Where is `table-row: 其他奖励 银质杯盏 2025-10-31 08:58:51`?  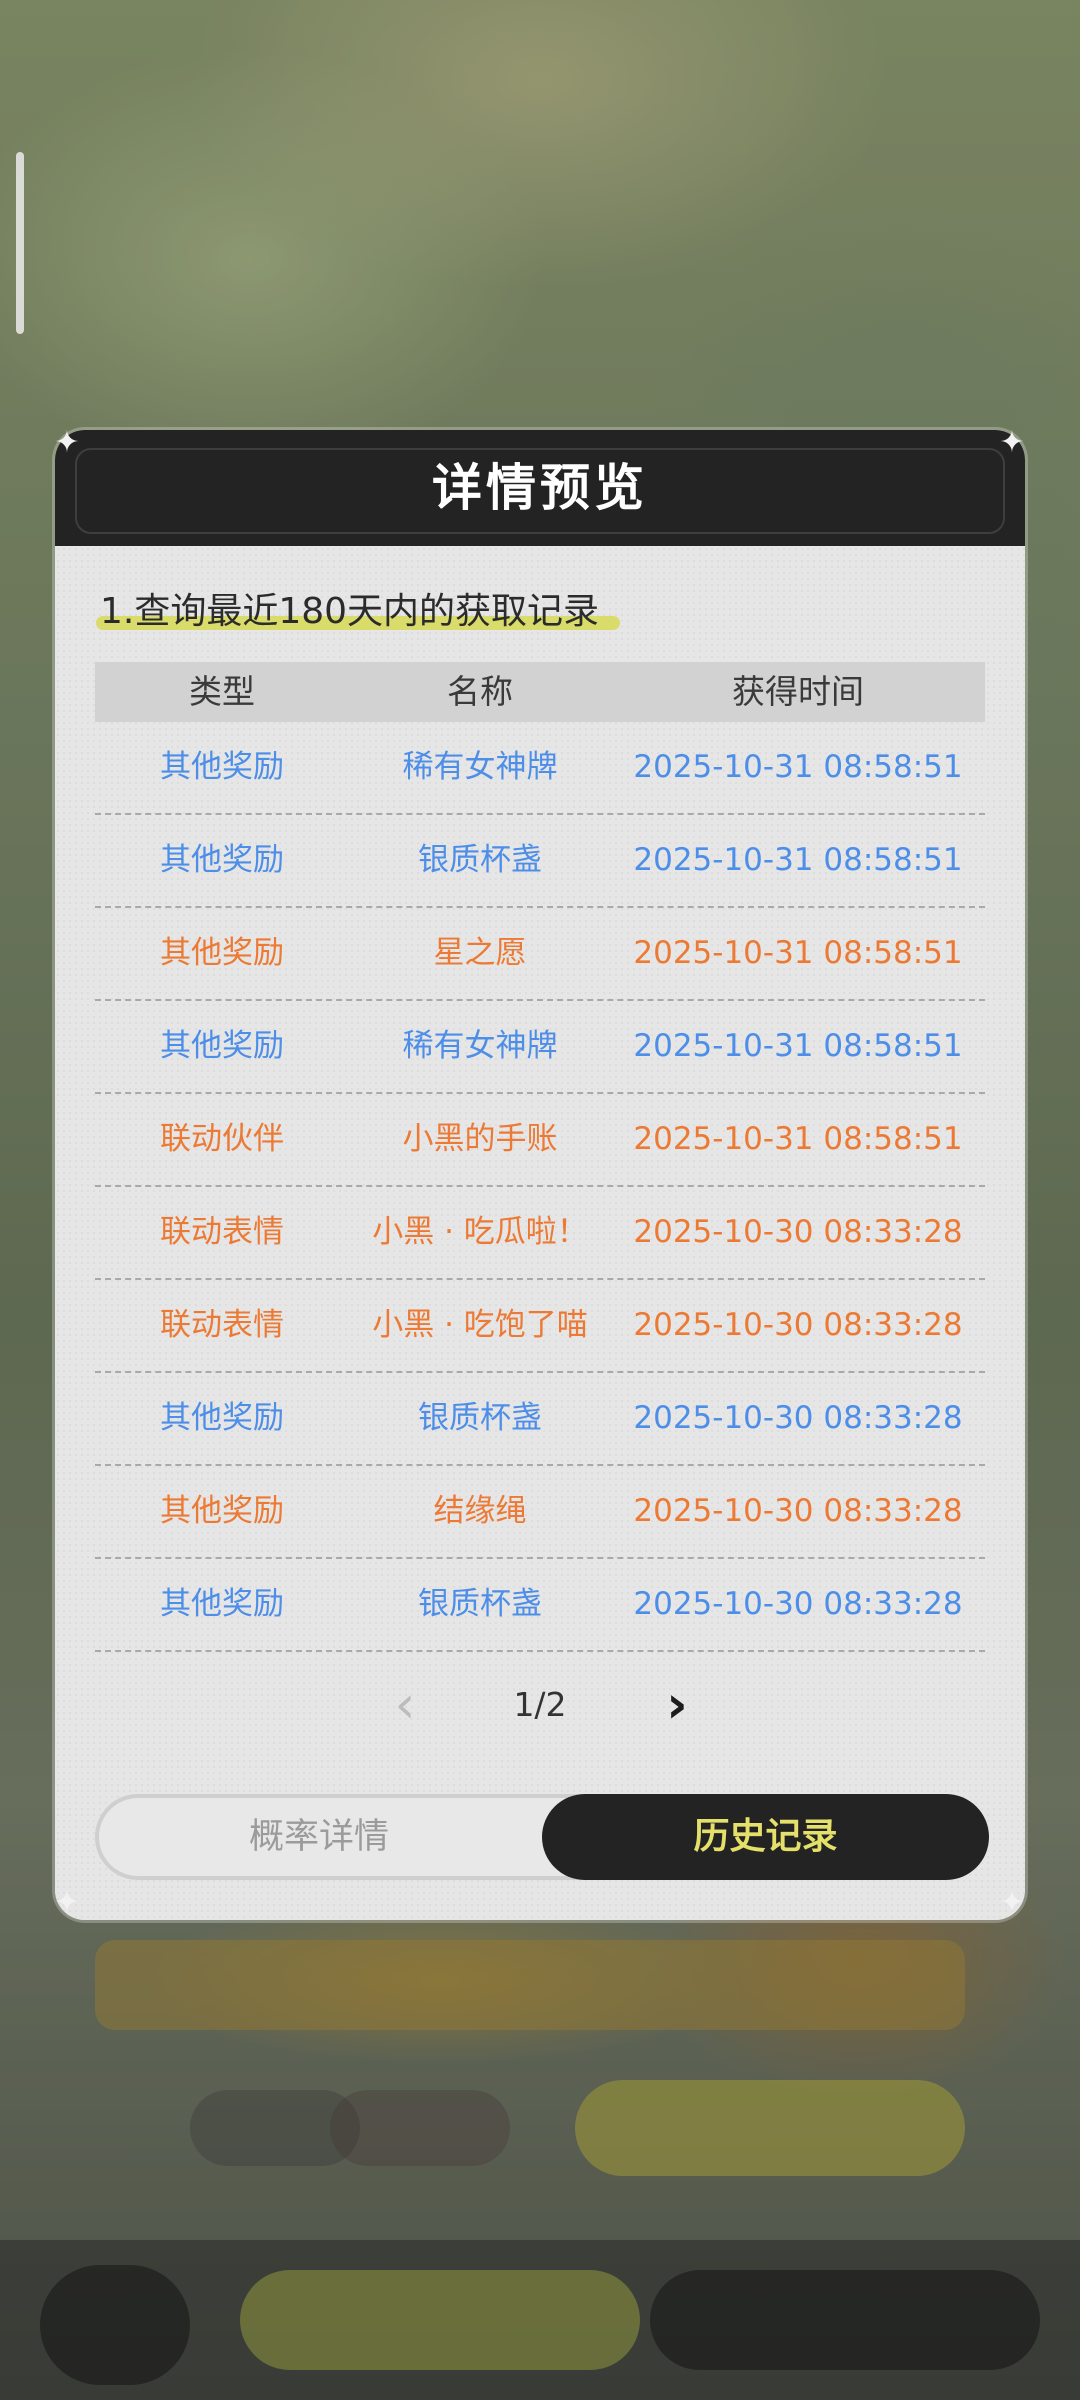 table-row: 其他奖励 银质杯盏 2025-10-31 08:58:51 is located at coordinates (540, 861).